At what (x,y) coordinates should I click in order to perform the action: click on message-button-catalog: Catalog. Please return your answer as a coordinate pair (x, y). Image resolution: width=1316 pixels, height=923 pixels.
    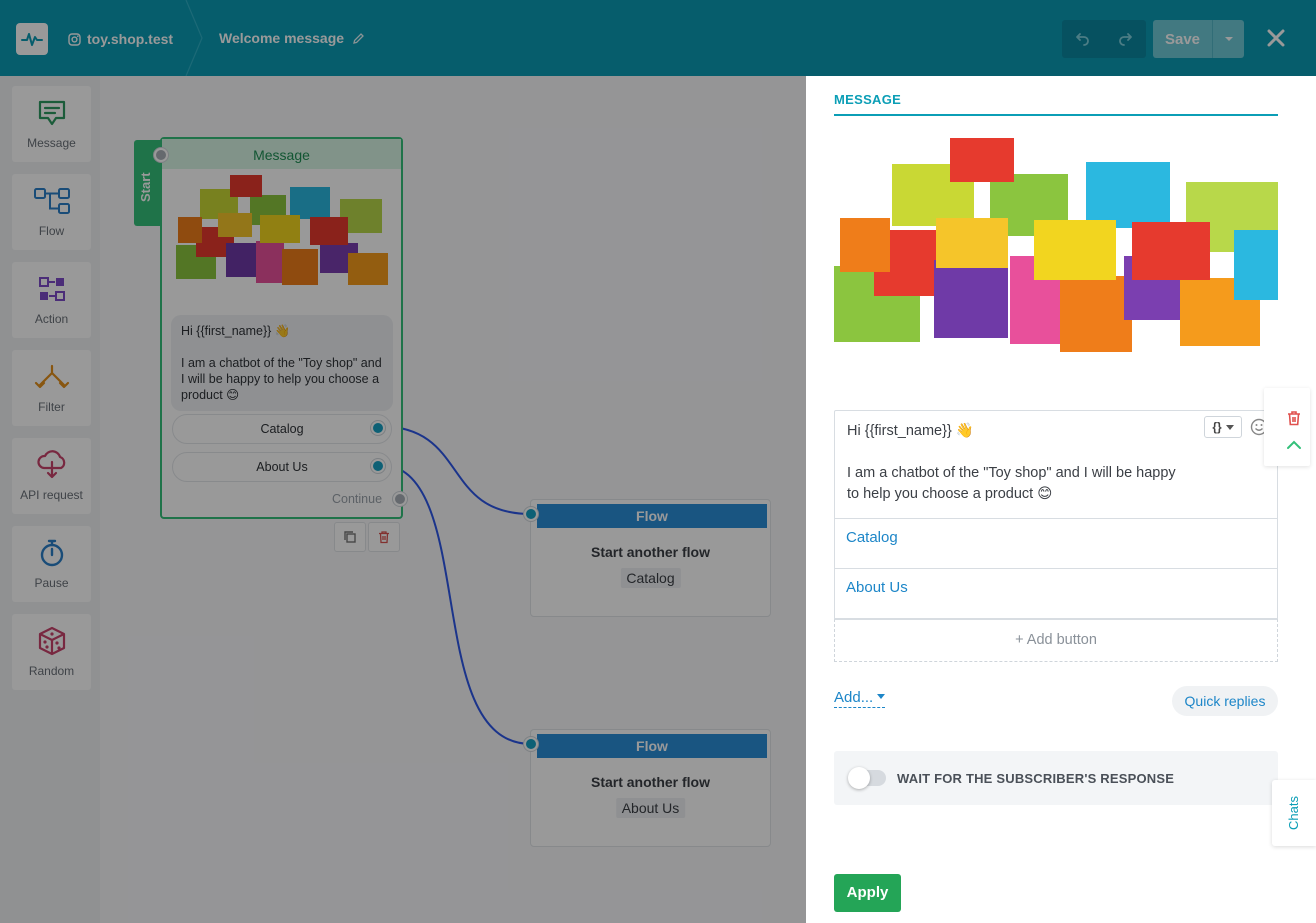
    Looking at the image, I should click on (1056, 544).